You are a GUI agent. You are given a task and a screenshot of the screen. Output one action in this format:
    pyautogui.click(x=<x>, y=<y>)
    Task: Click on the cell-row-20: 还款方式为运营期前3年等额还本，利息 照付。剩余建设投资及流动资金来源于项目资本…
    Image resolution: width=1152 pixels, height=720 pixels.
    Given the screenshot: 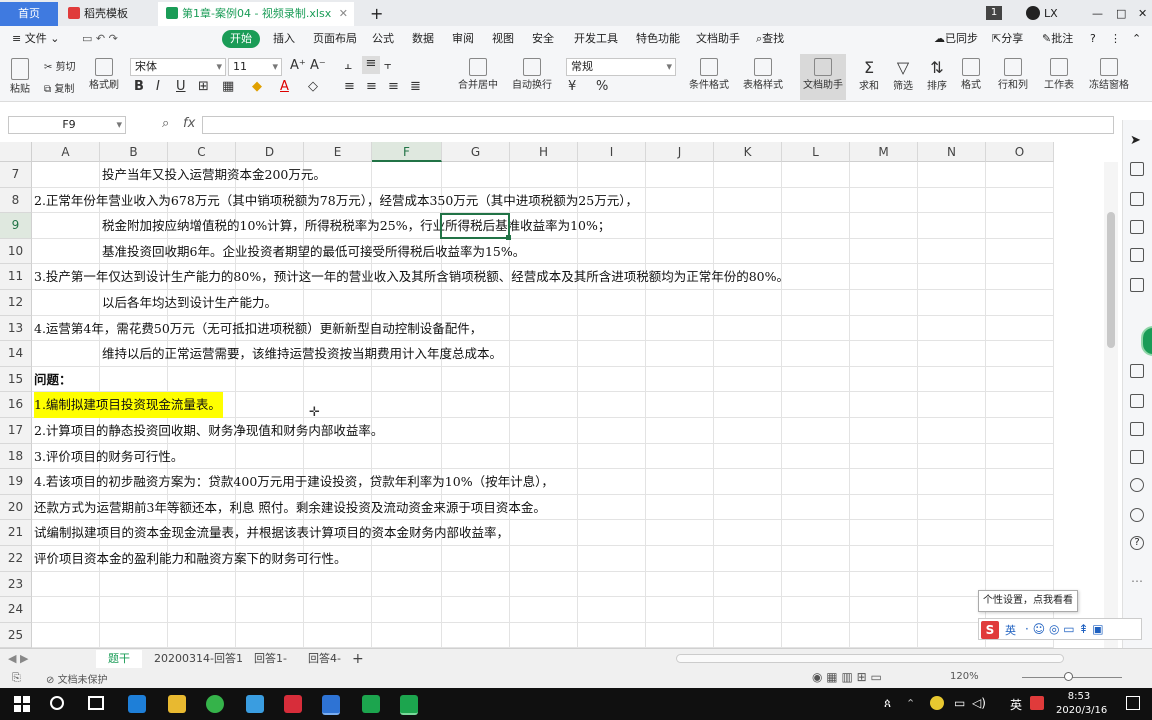 What is the action you would take?
    pyautogui.click(x=290, y=508)
    